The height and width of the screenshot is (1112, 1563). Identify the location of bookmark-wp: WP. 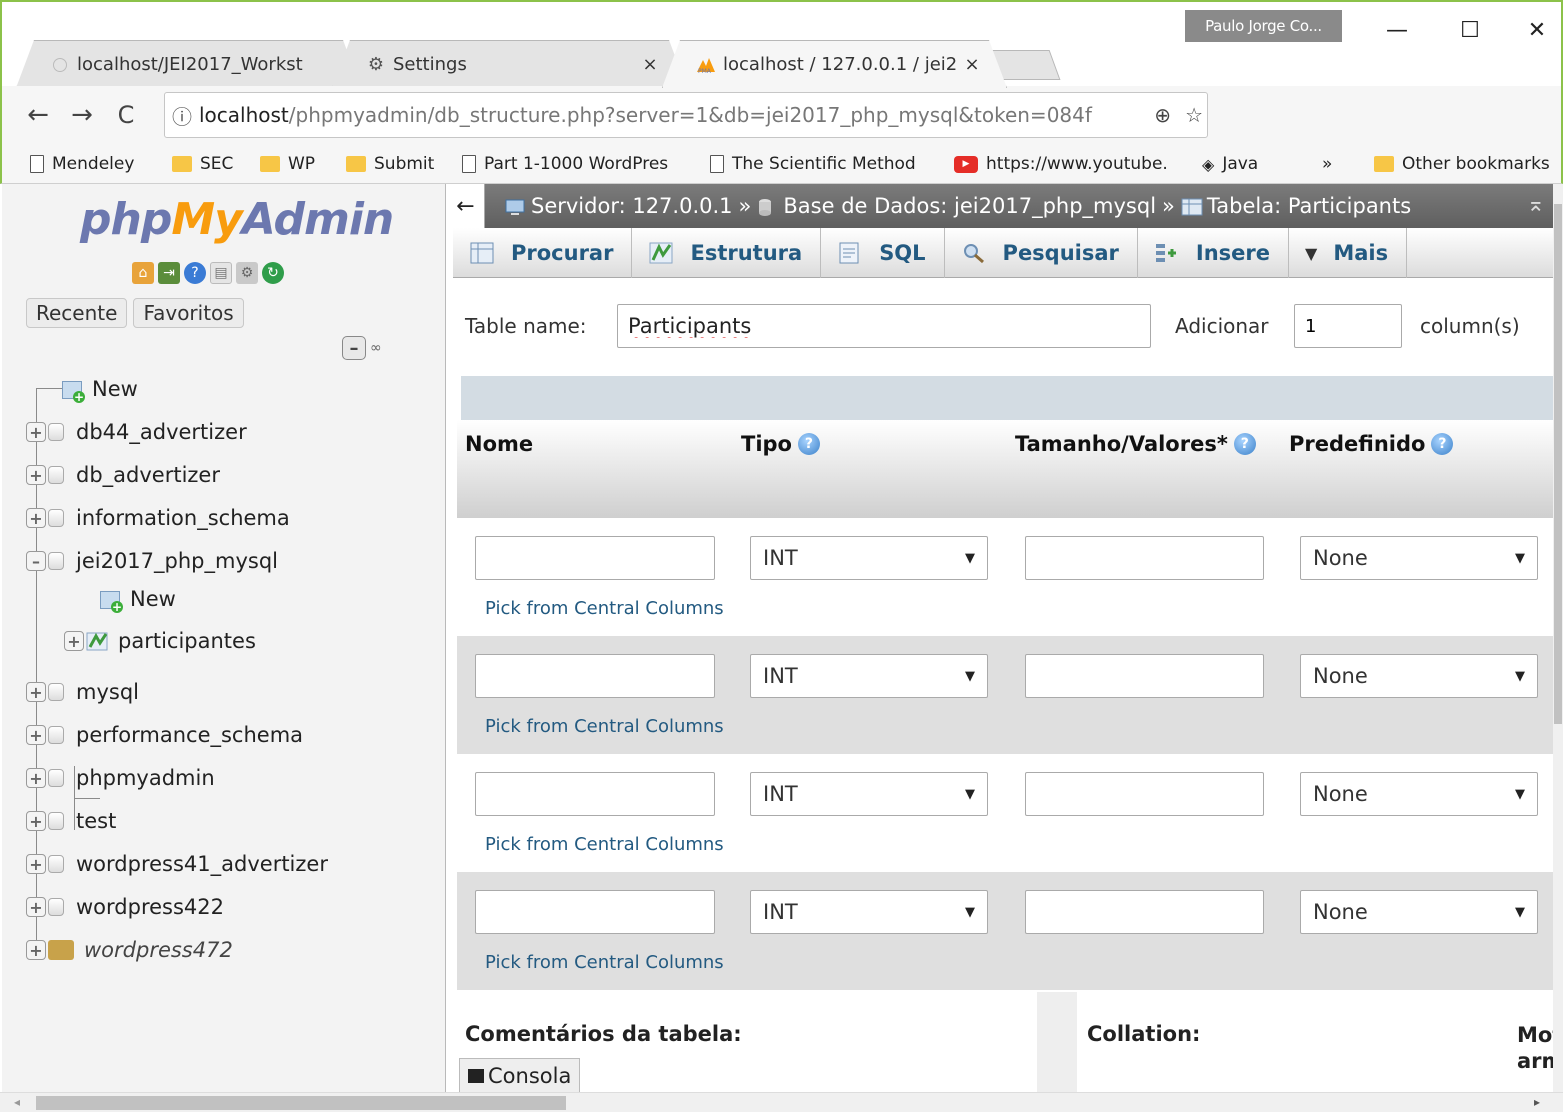
(287, 164).